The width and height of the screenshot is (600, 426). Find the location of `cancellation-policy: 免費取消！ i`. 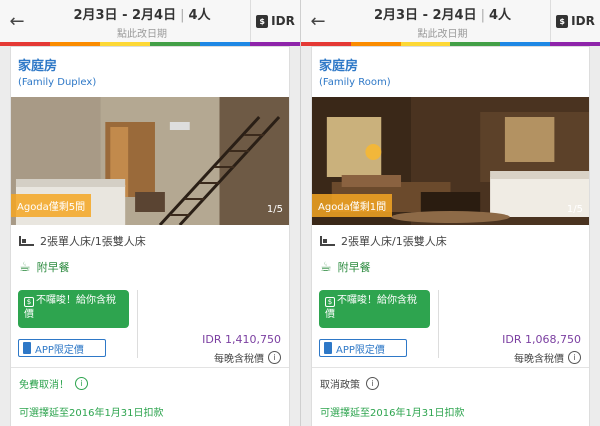

cancellation-policy: 免費取消！ i is located at coordinates (53, 383).